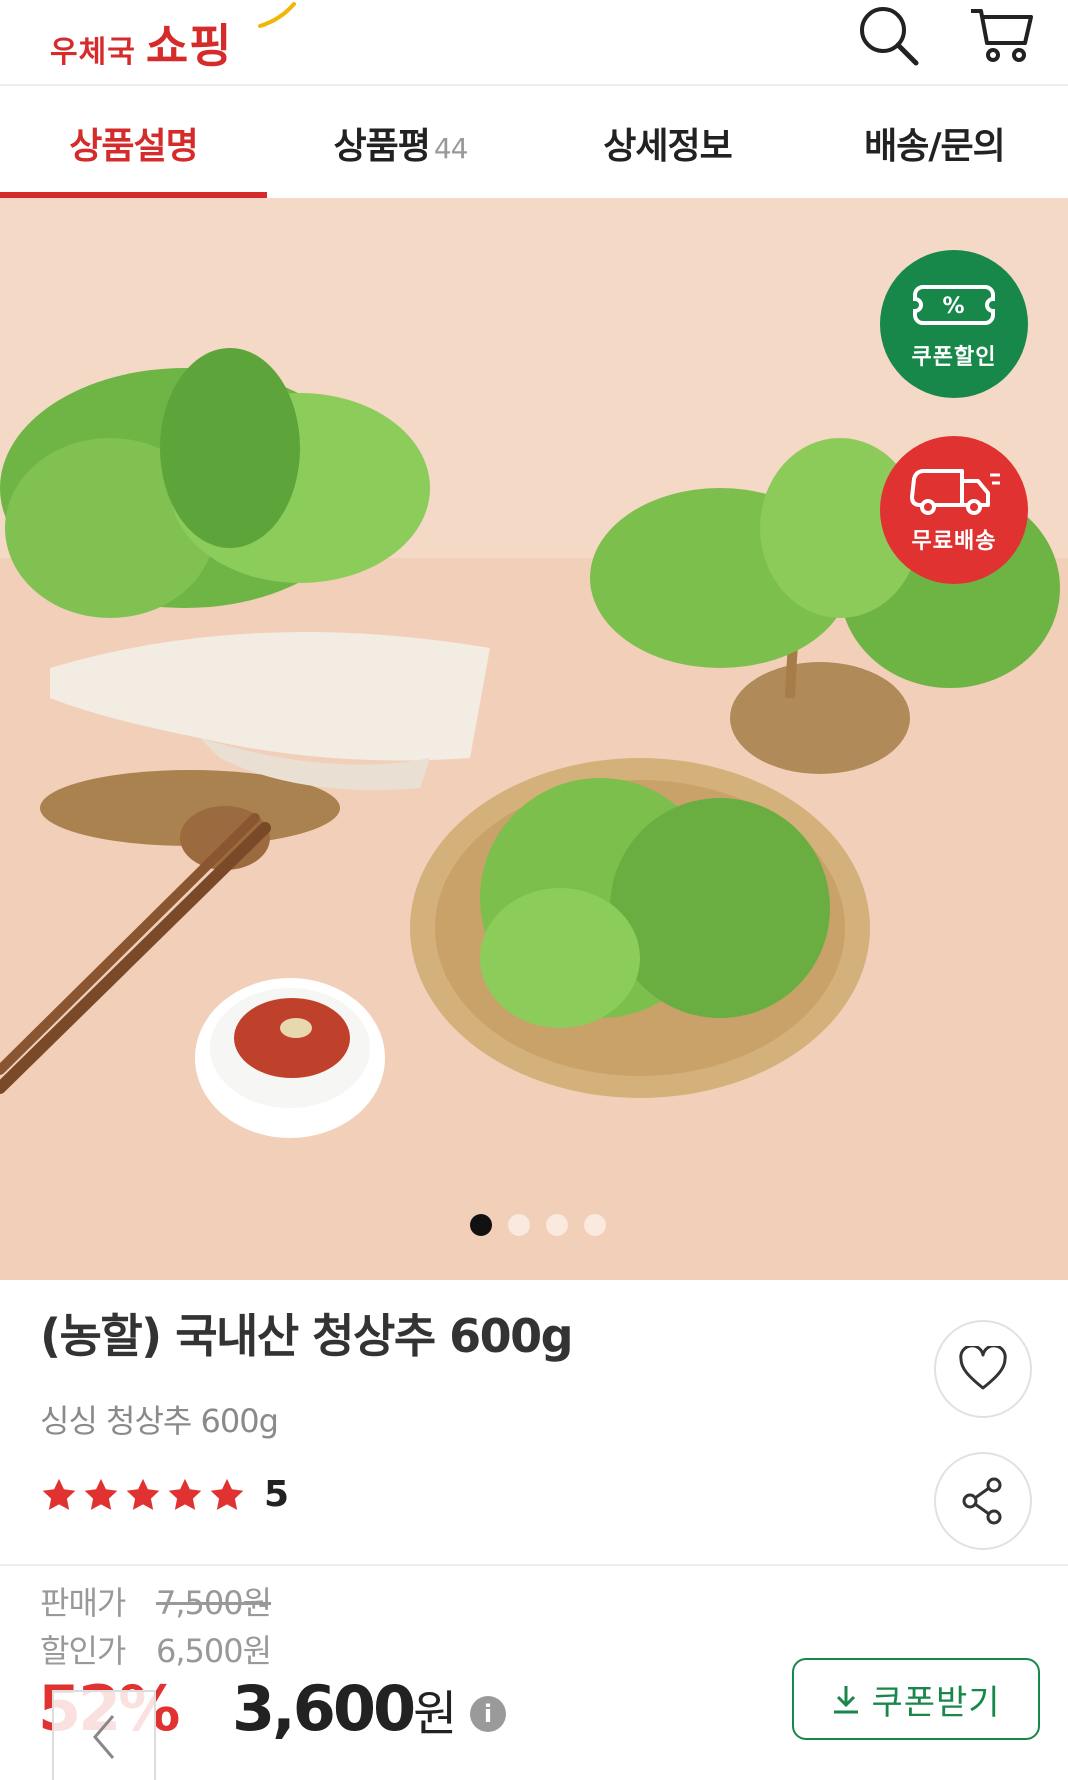 This screenshot has height=1780, width=1068. I want to click on tab-shipping-inquiry: 배송/문의, so click(934, 143).